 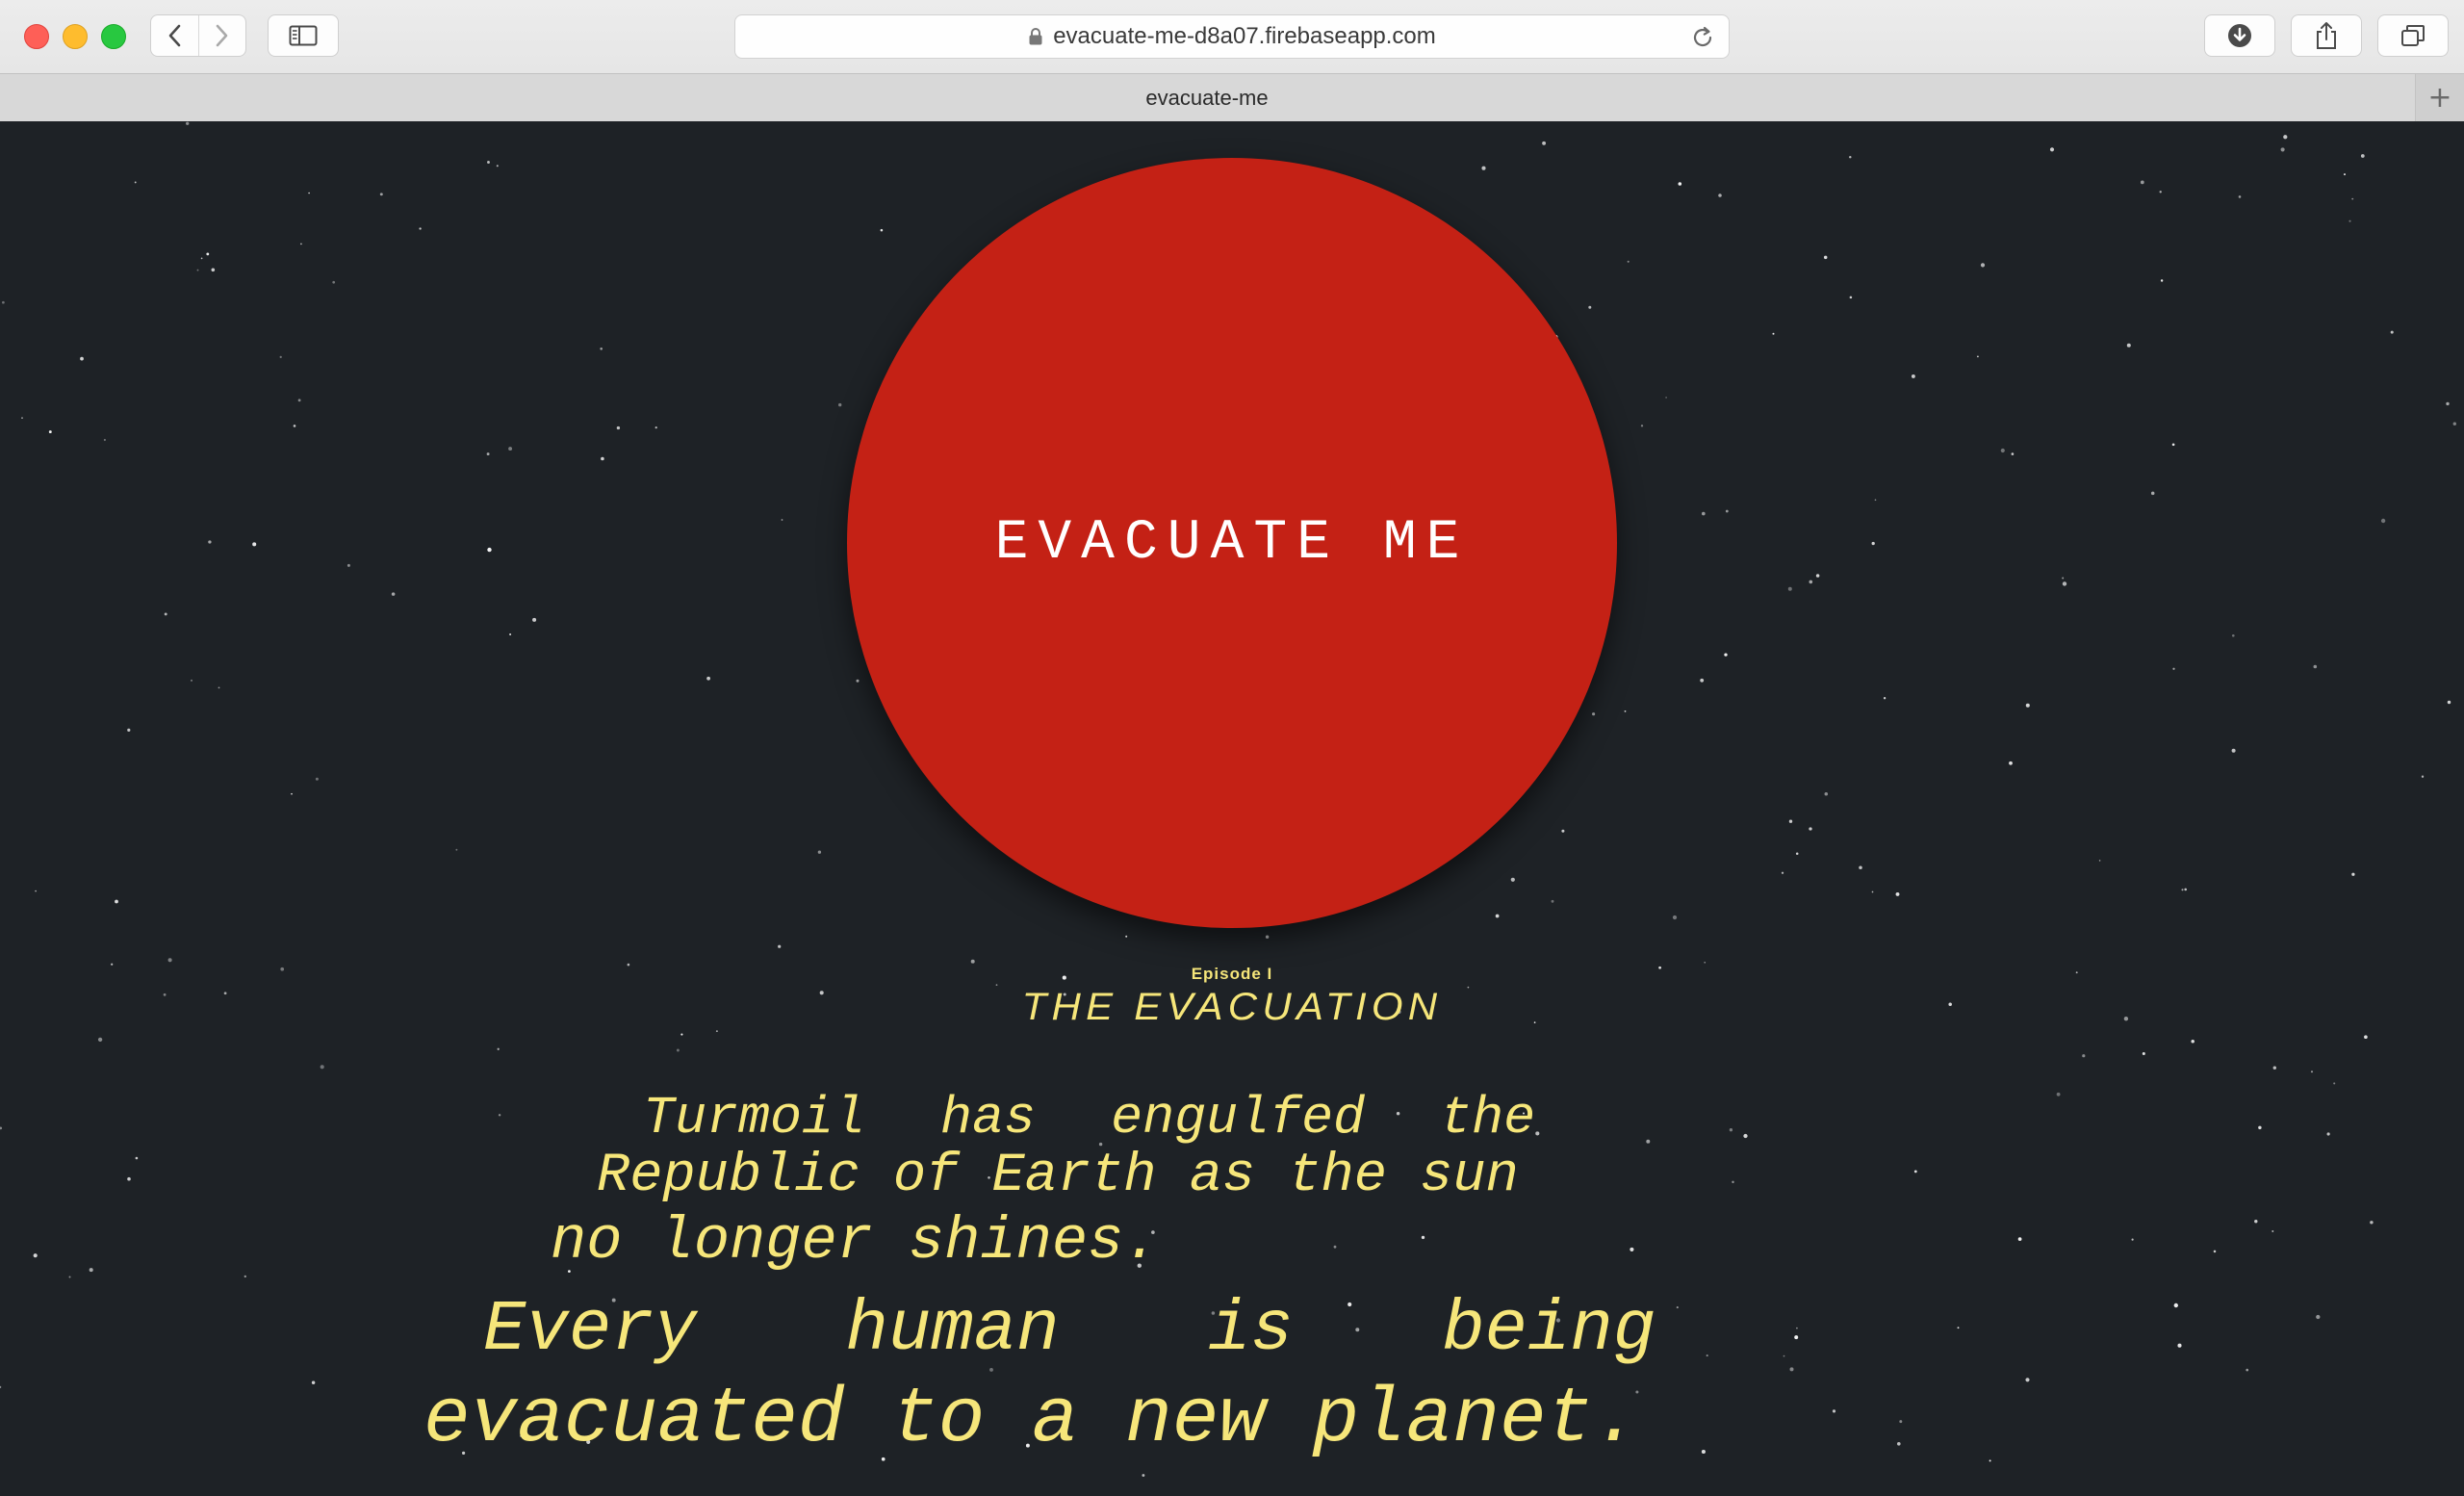 I want to click on back-button, so click(x=174, y=35).